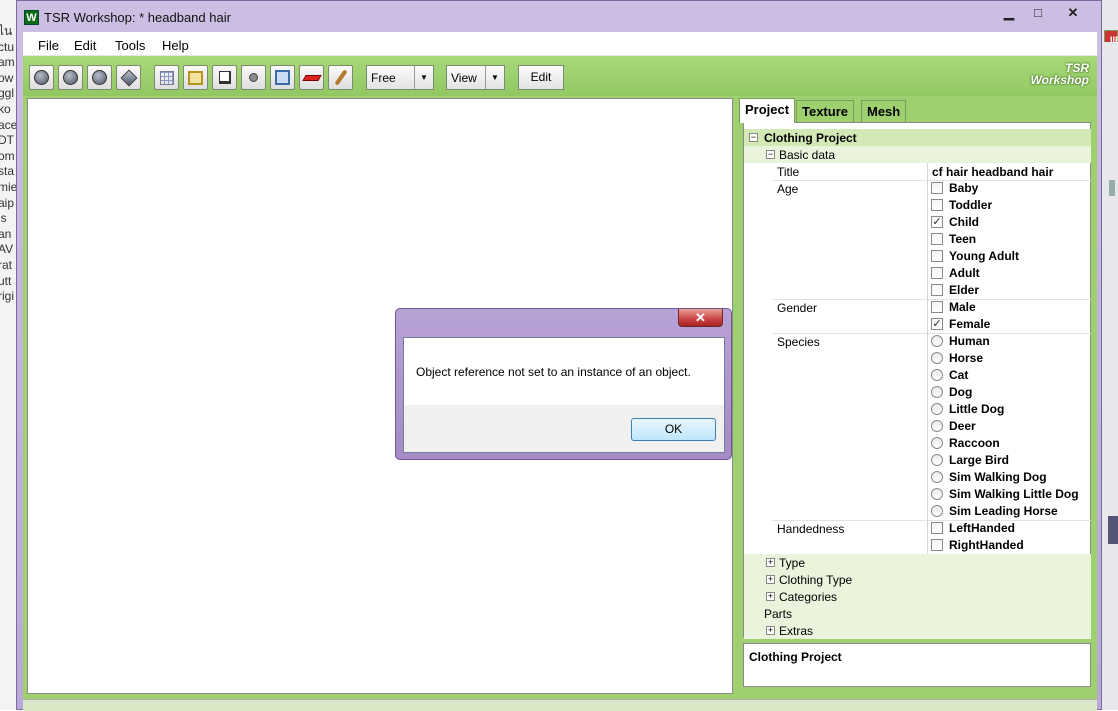 The width and height of the screenshot is (1118, 711). I want to click on option-cell: Elder, so click(1009, 290).